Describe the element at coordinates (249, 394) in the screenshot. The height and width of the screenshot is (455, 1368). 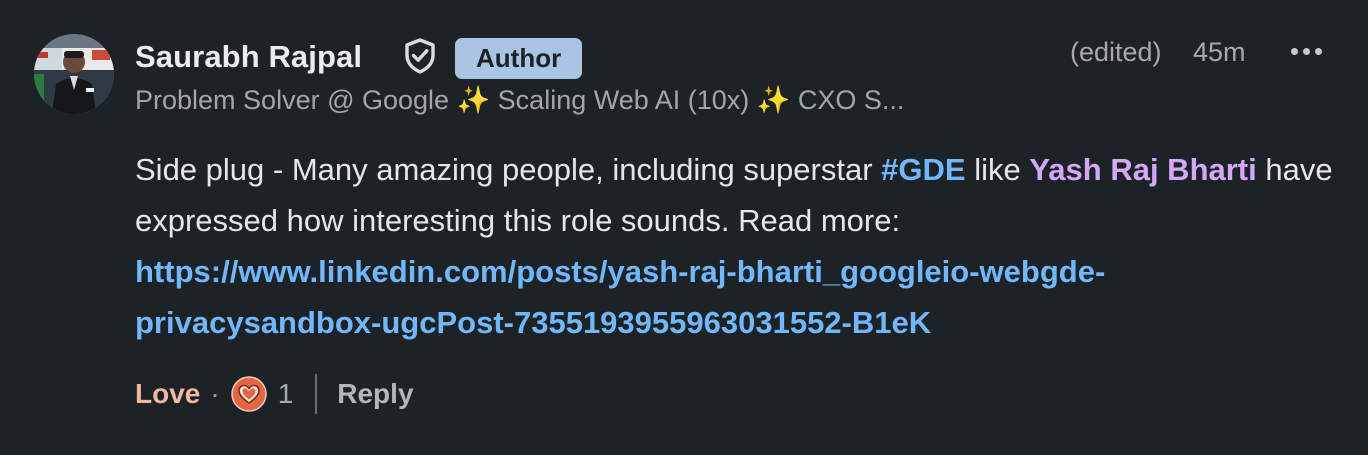
I see `love-heart-icon` at that location.